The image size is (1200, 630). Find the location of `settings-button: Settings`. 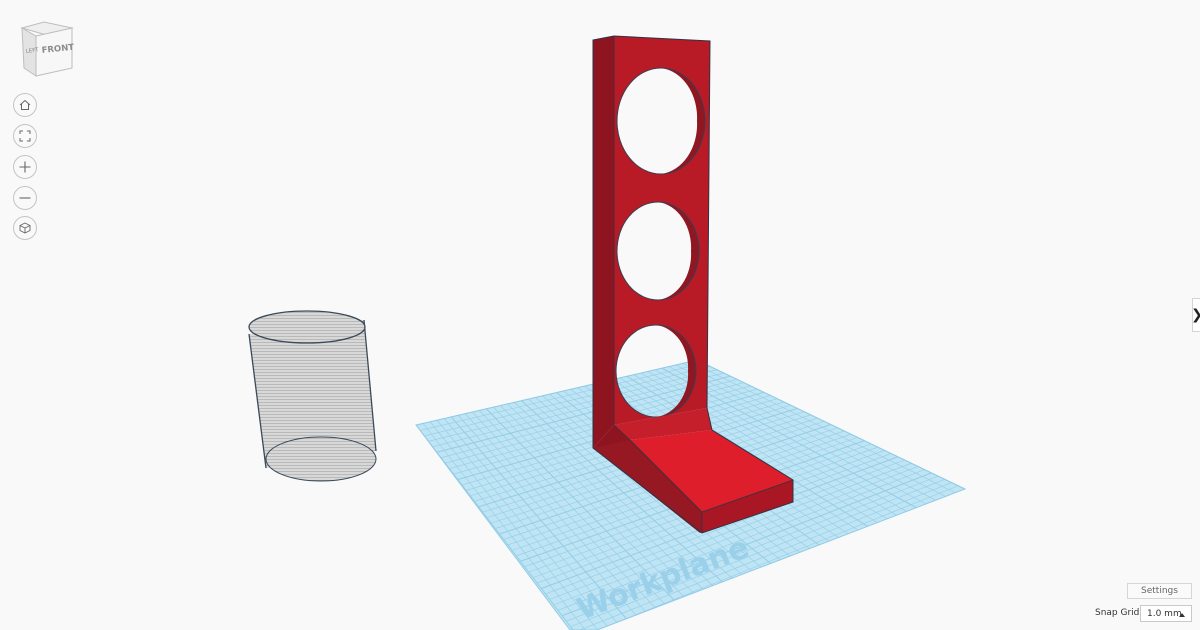

settings-button: Settings is located at coordinates (1159, 591).